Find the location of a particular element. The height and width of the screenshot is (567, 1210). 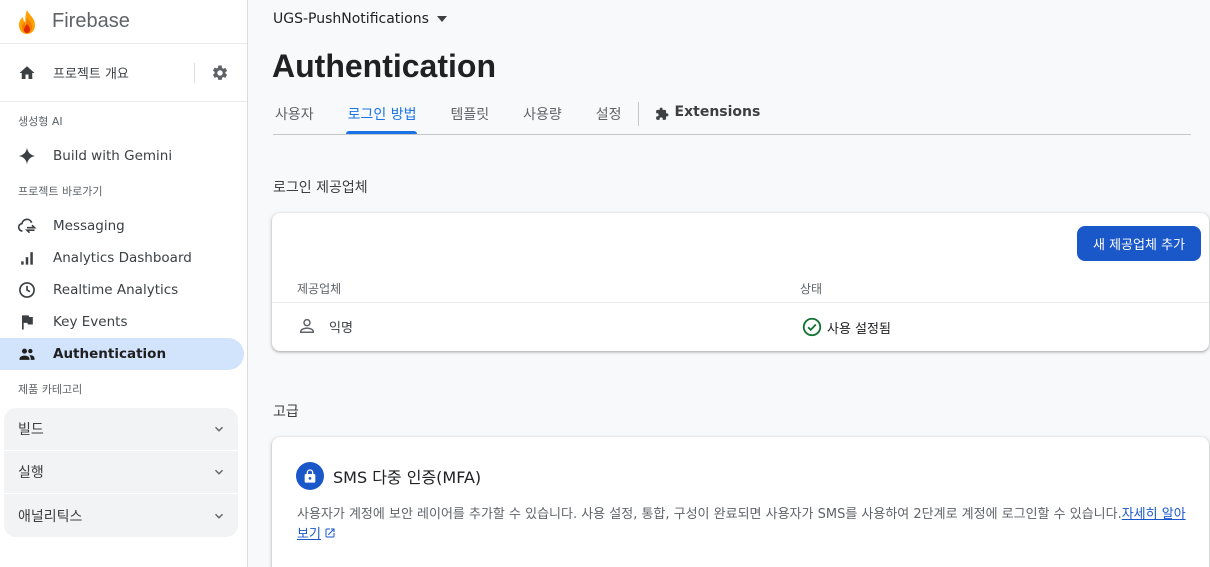

sidebar-item-authentication: Authentication is located at coordinates (122, 354).